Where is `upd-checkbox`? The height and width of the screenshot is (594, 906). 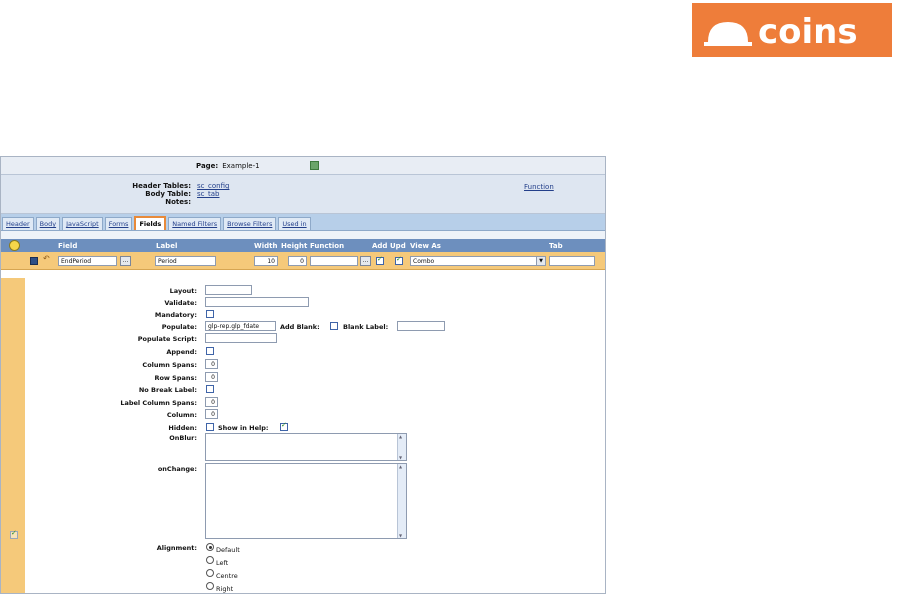 upd-checkbox is located at coordinates (399, 260).